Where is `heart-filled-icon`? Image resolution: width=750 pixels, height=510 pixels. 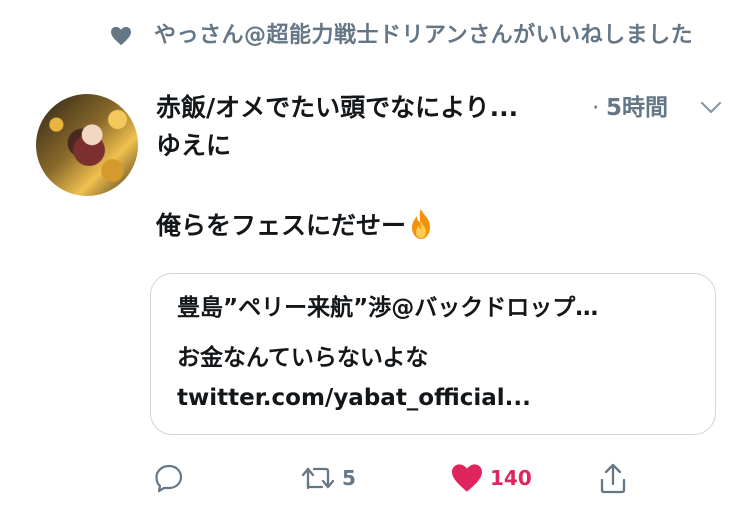
heart-filled-icon is located at coordinates (467, 478).